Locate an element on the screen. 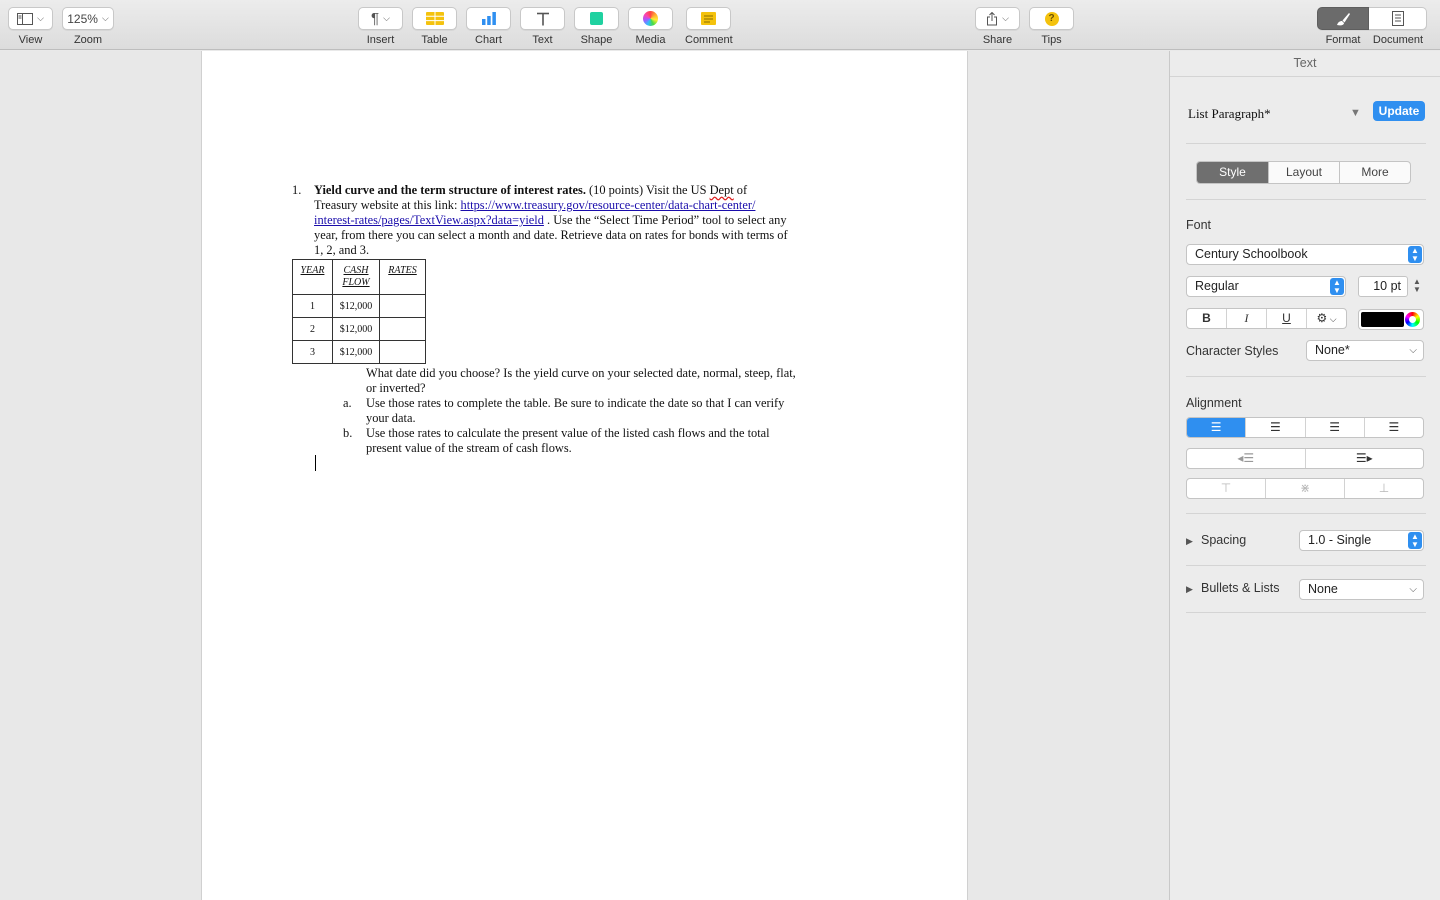  view-button: ⌵ is located at coordinates (30, 18).